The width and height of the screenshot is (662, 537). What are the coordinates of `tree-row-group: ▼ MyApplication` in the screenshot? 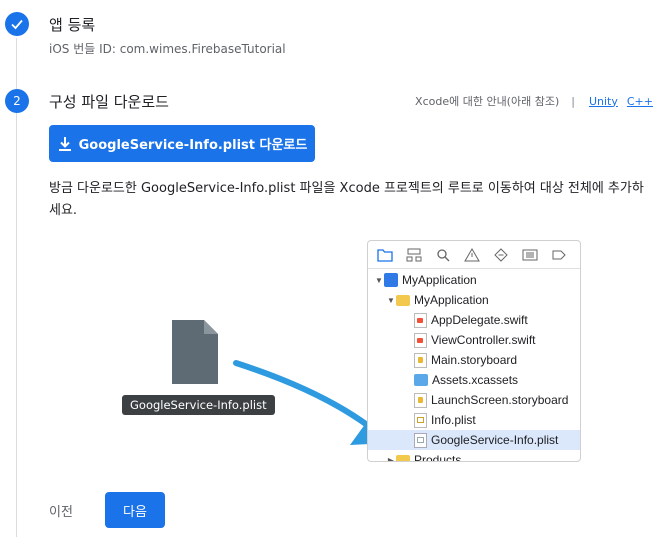 It's located at (474, 300).